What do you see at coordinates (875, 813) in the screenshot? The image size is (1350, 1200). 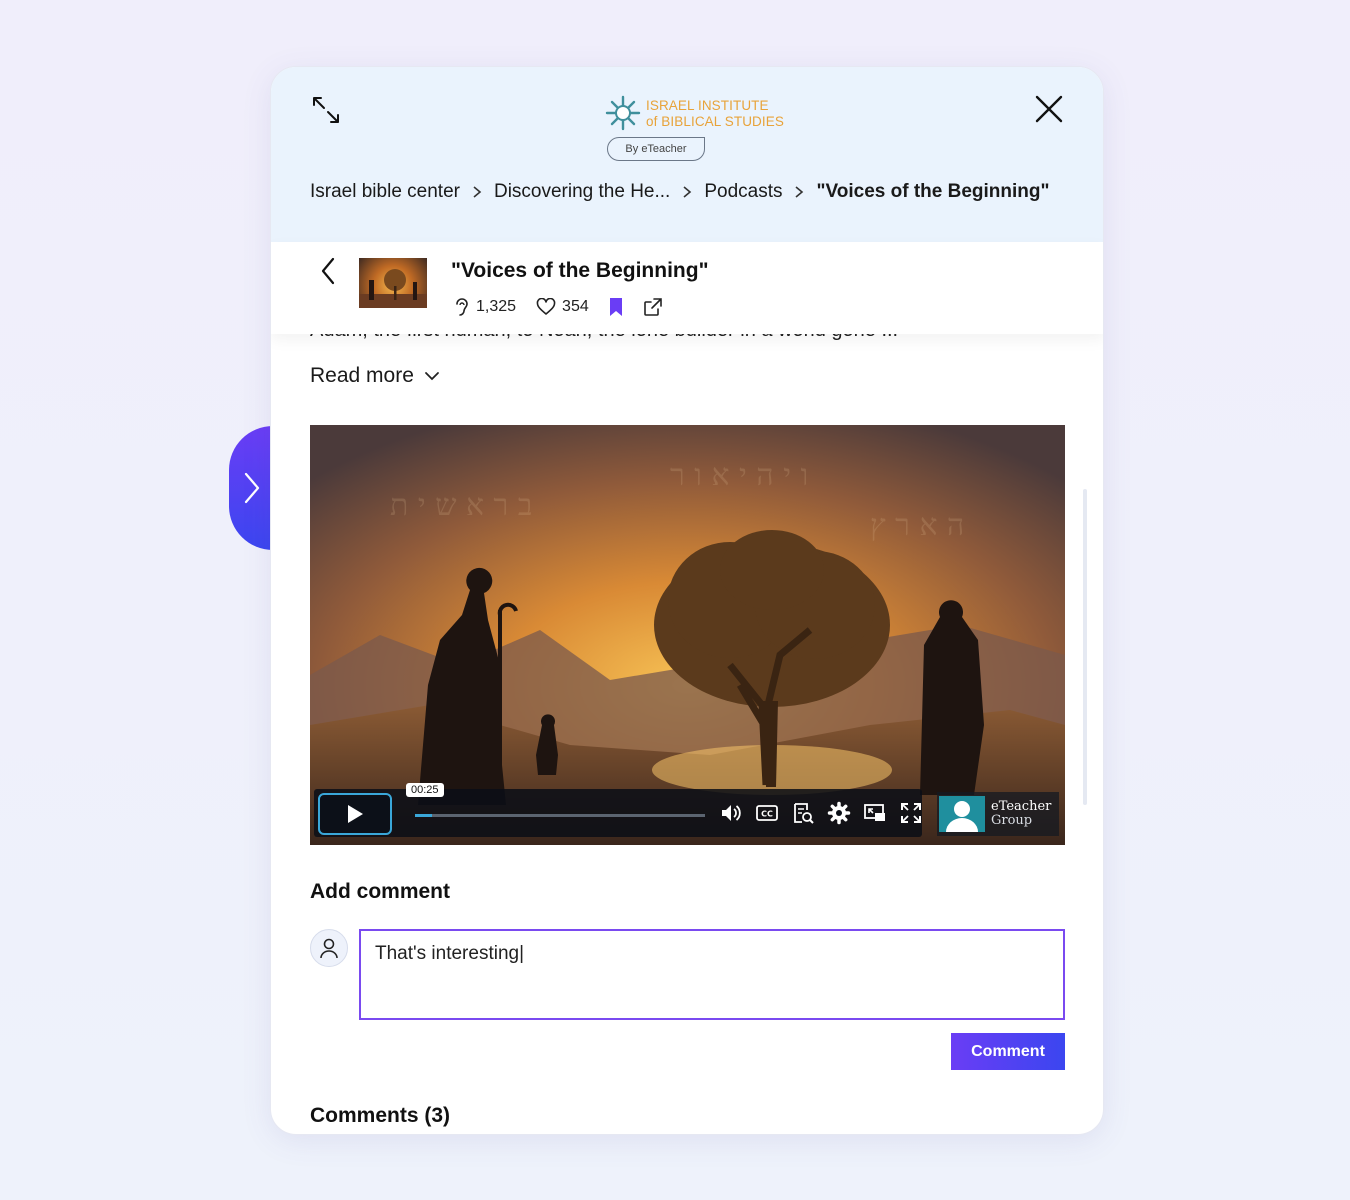 I see `picture-in-picture-icon` at bounding box center [875, 813].